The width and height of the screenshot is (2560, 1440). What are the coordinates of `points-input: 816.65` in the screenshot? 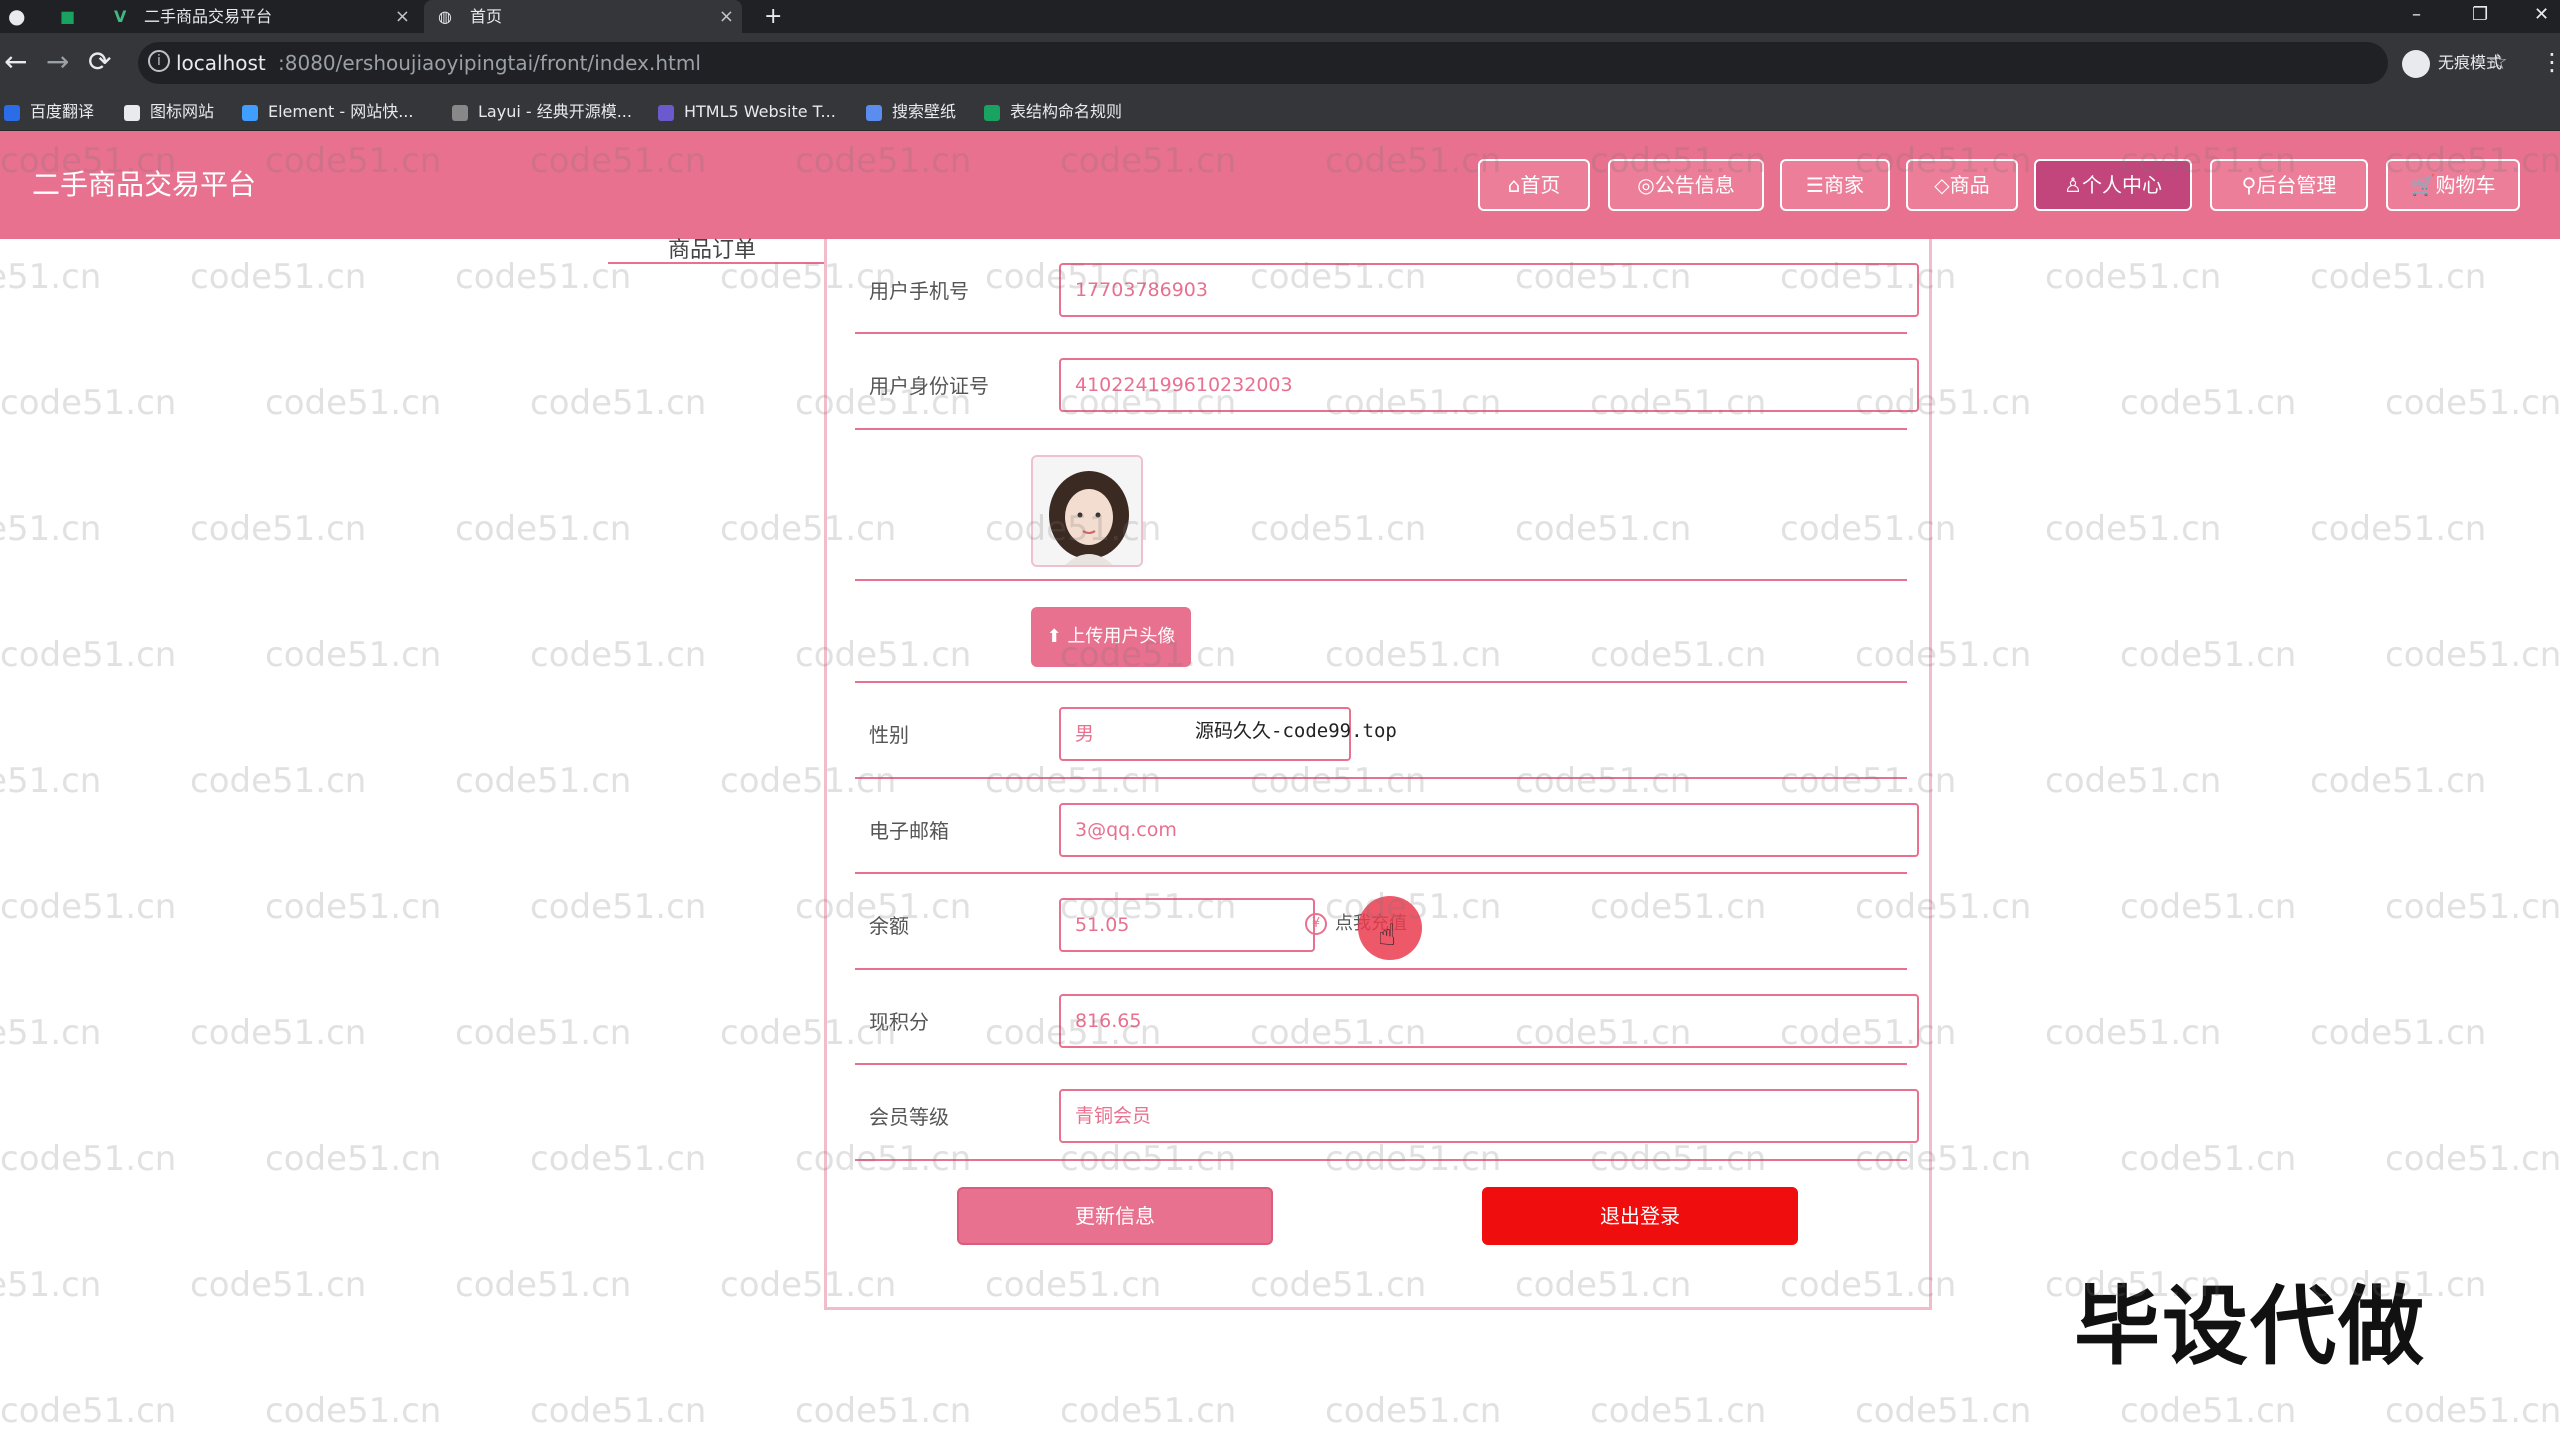 It's located at (1489, 1021).